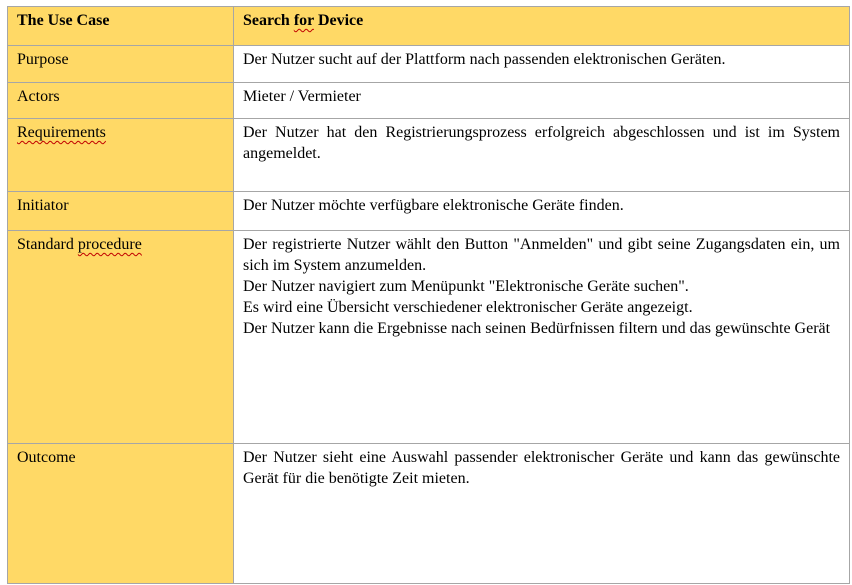  I want to click on row-label-cell: Actors, so click(120, 100).